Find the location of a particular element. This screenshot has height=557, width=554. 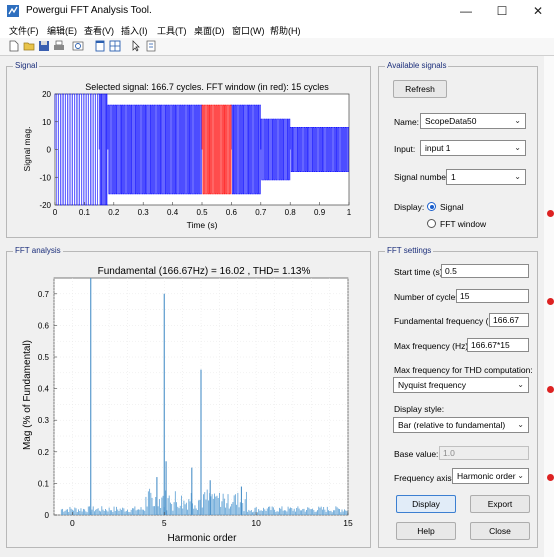

matlab-app-icon is located at coordinates (13, 11).